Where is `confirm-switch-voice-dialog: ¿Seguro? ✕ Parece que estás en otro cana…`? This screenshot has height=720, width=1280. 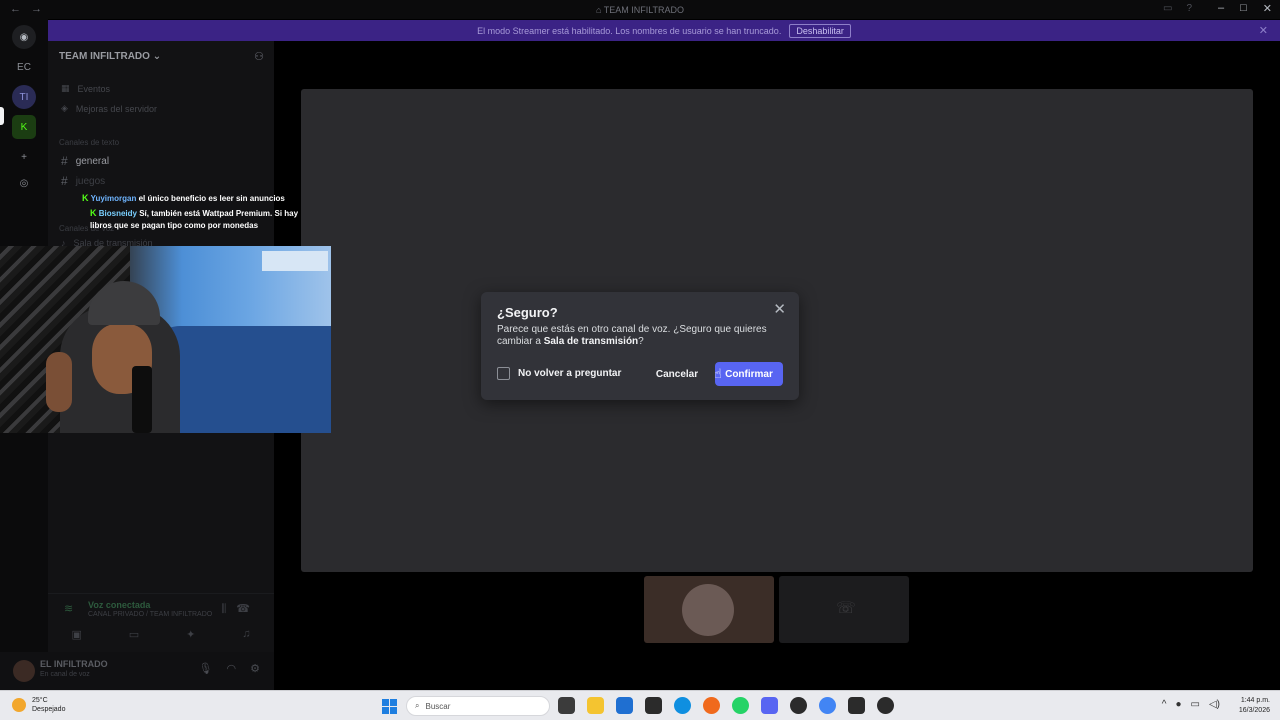 confirm-switch-voice-dialog: ¿Seguro? ✕ Parece que estás en otro cana… is located at coordinates (640, 346).